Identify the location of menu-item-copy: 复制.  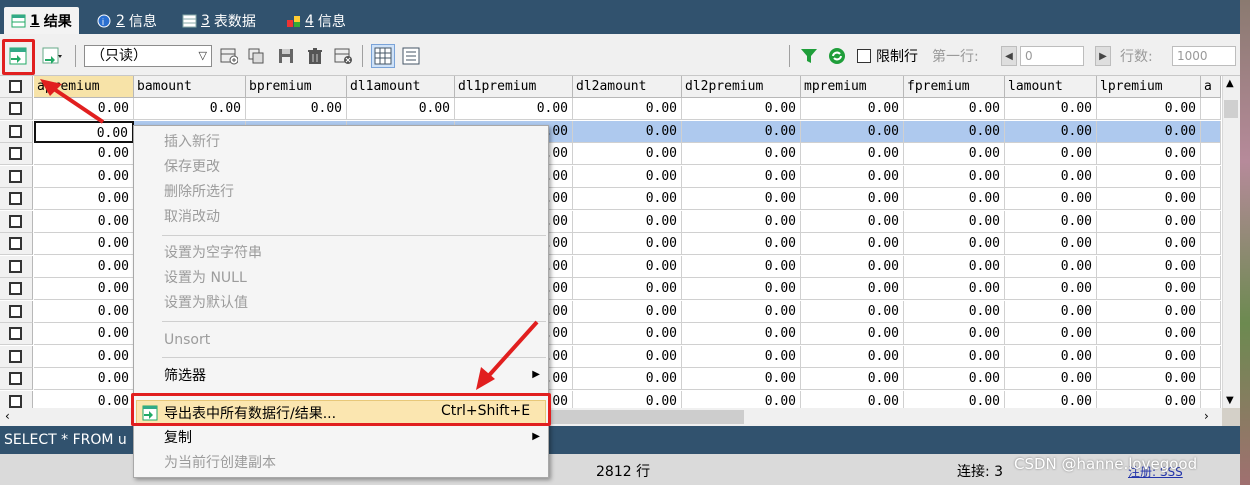
(178, 438).